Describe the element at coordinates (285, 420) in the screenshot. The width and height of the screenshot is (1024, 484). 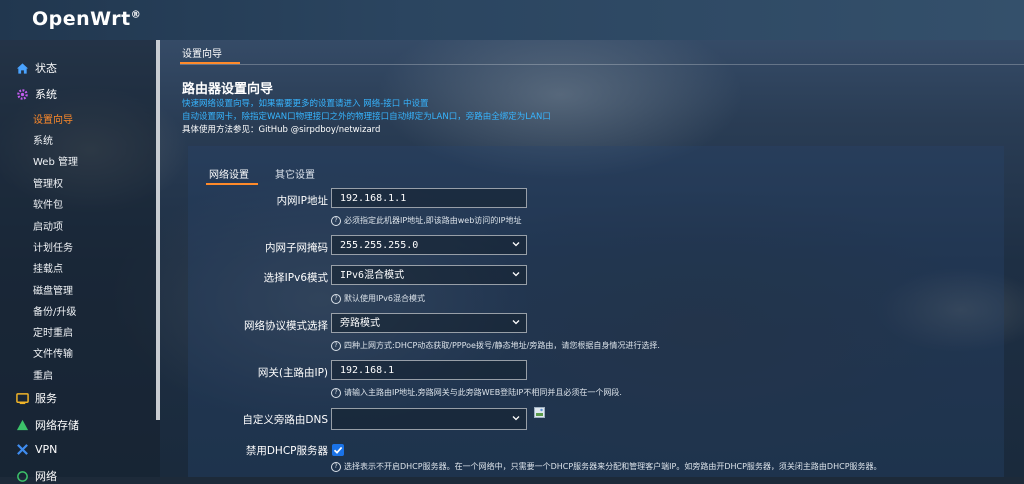
I see `custom-dns-label: 自定义旁路由DNS` at that location.